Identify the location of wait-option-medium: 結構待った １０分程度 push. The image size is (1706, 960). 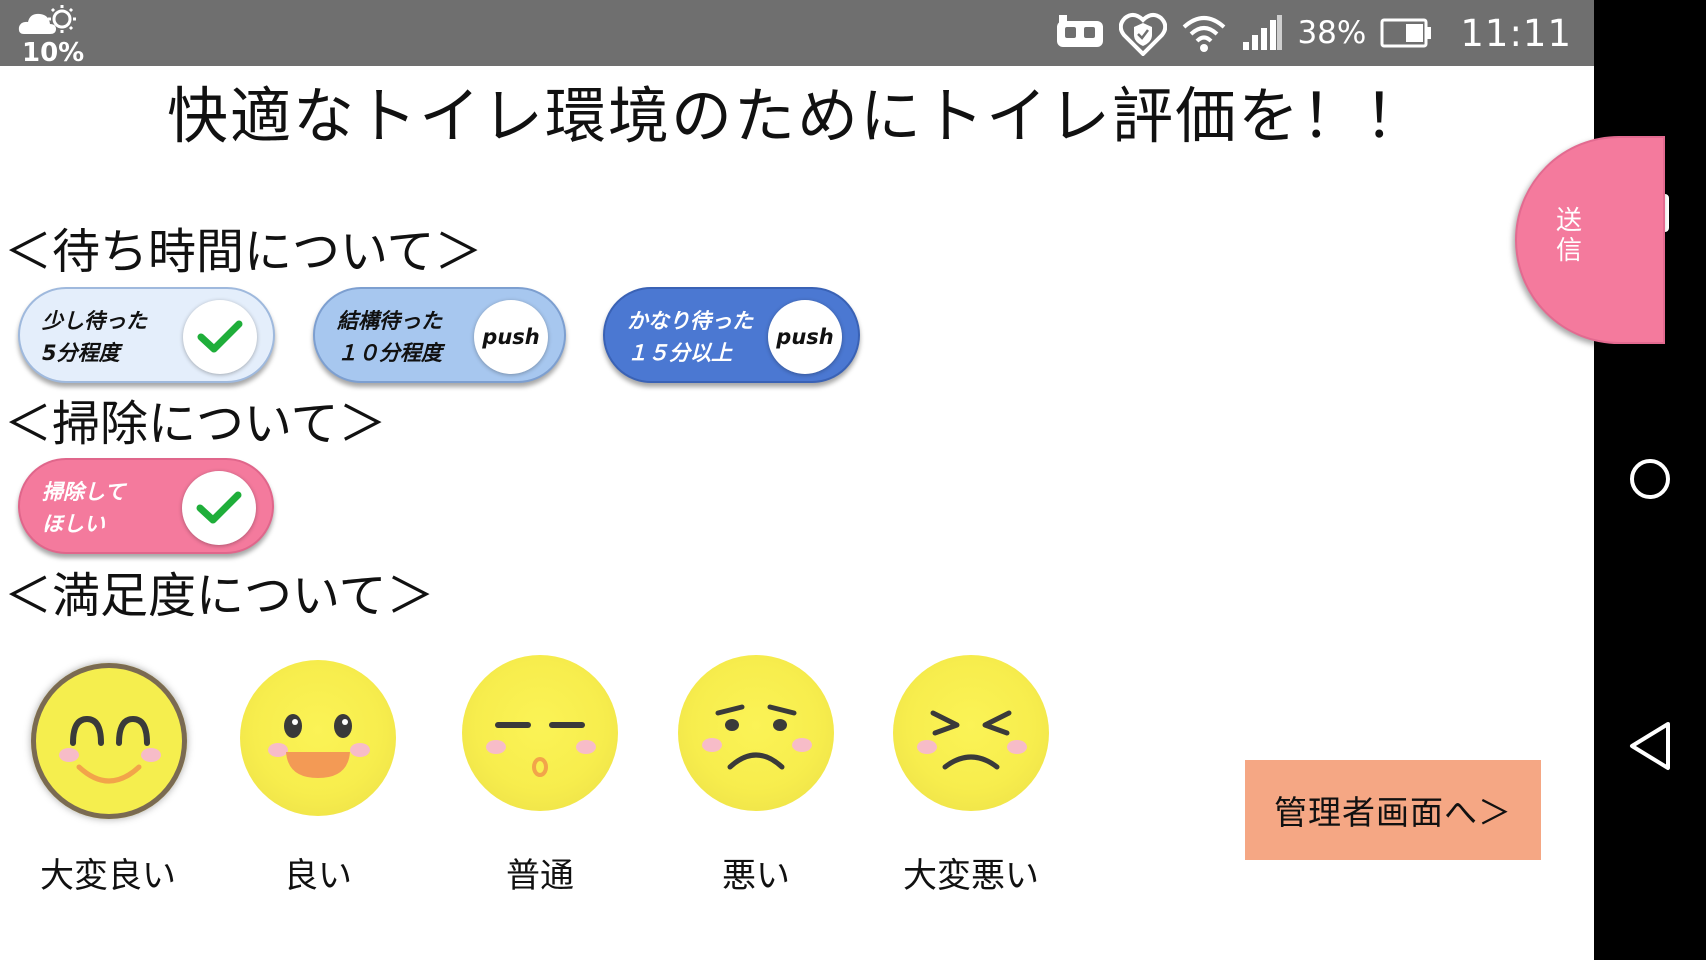
(439, 335).